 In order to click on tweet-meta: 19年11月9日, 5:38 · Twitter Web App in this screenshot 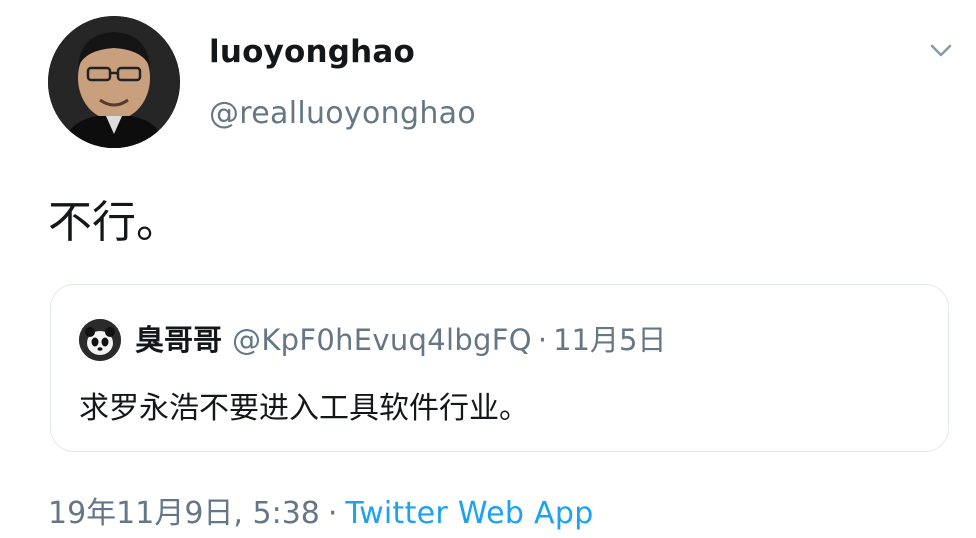, I will do `click(321, 510)`.